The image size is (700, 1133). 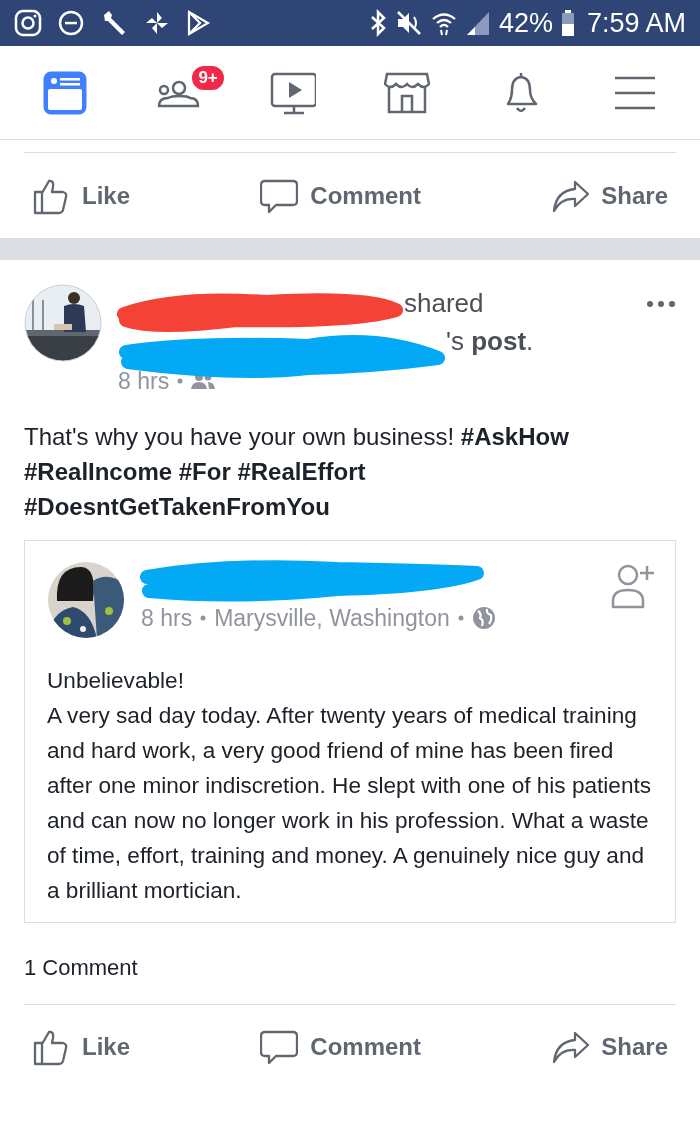 I want to click on camera-icon, so click(x=28, y=23).